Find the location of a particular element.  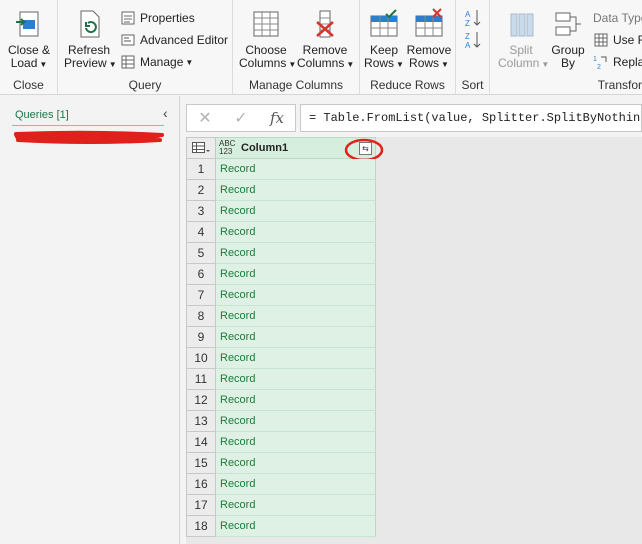

table-row: 13 Record is located at coordinates (281, 421).